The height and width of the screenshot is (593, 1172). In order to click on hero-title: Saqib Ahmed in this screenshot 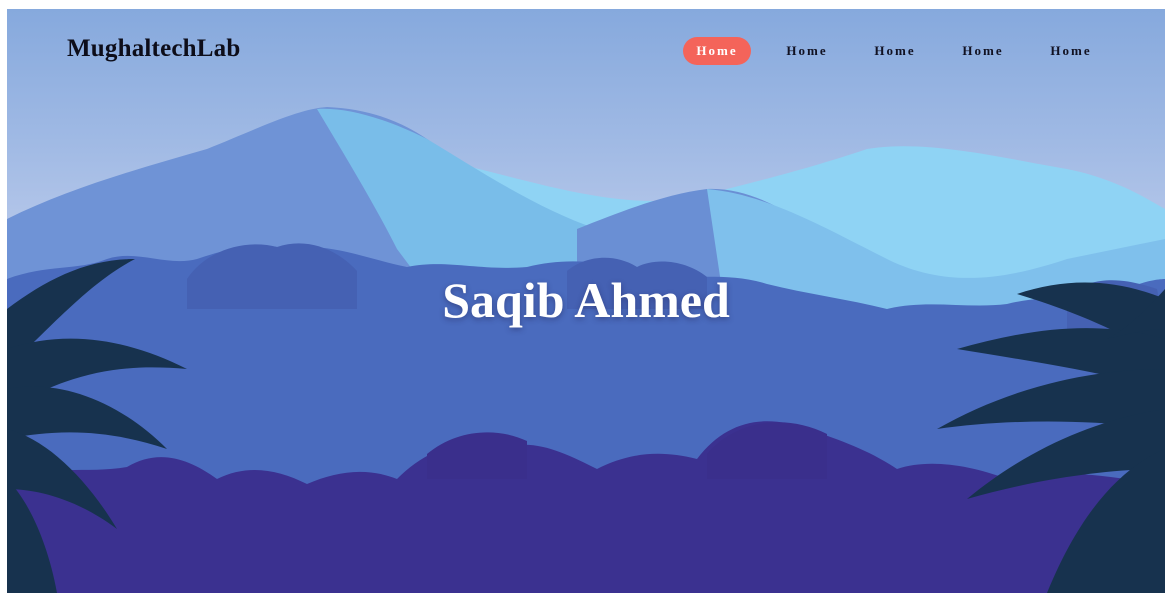, I will do `click(586, 300)`.